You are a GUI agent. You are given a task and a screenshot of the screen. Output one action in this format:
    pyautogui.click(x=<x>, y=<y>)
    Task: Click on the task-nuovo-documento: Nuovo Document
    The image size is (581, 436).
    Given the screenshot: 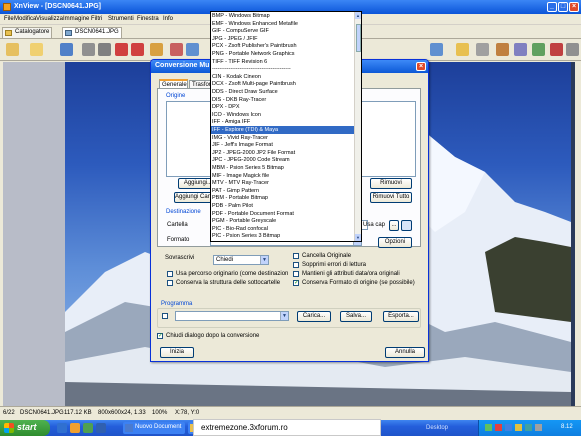 What is the action you would take?
    pyautogui.click(x=154, y=428)
    